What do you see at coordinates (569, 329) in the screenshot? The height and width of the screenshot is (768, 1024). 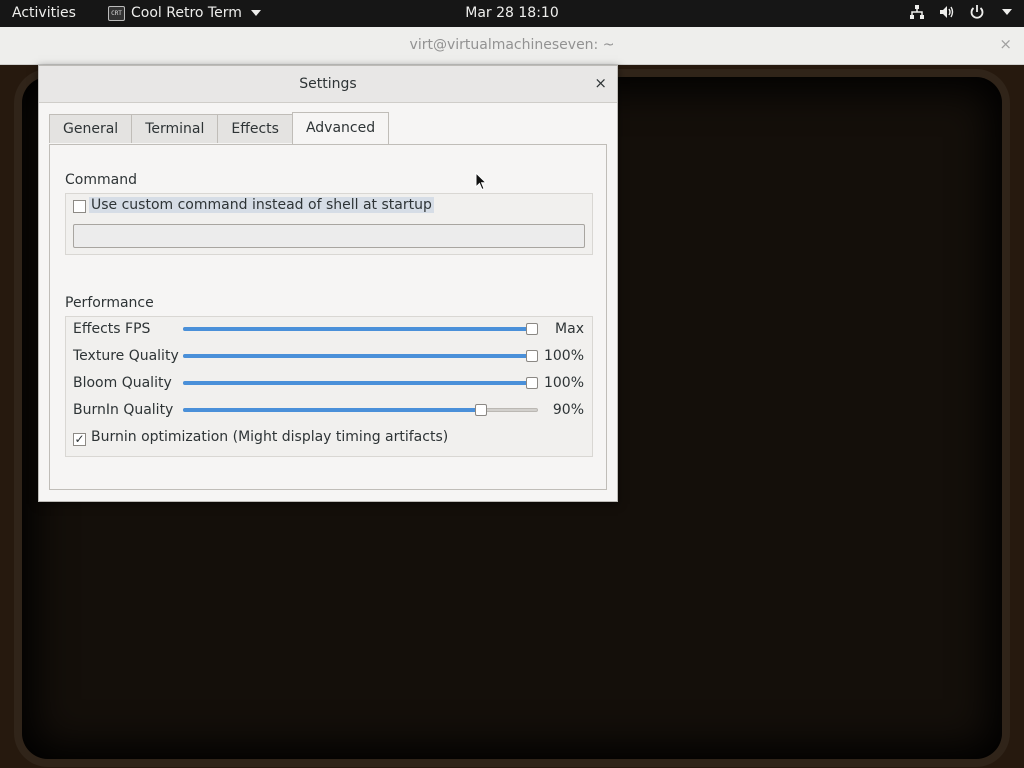 I see `effects-fps-value: Max` at bounding box center [569, 329].